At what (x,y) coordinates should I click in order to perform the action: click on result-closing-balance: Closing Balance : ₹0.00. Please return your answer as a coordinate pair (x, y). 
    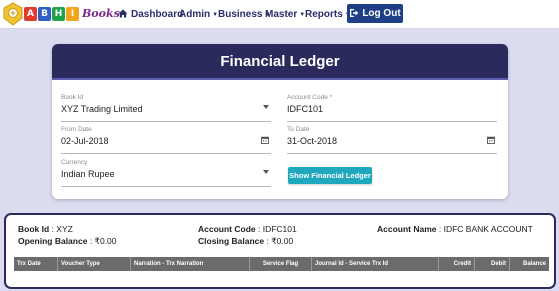
    Looking at the image, I should click on (245, 241).